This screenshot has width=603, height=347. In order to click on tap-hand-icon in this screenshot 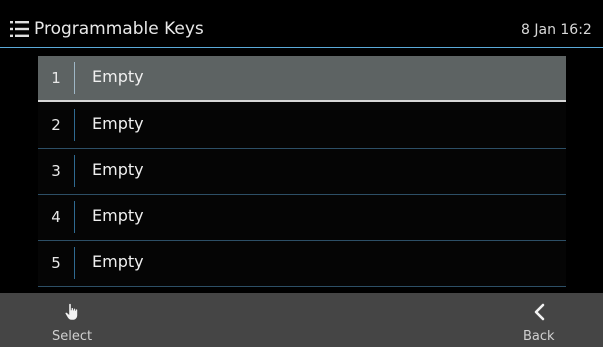, I will do `click(71, 311)`.